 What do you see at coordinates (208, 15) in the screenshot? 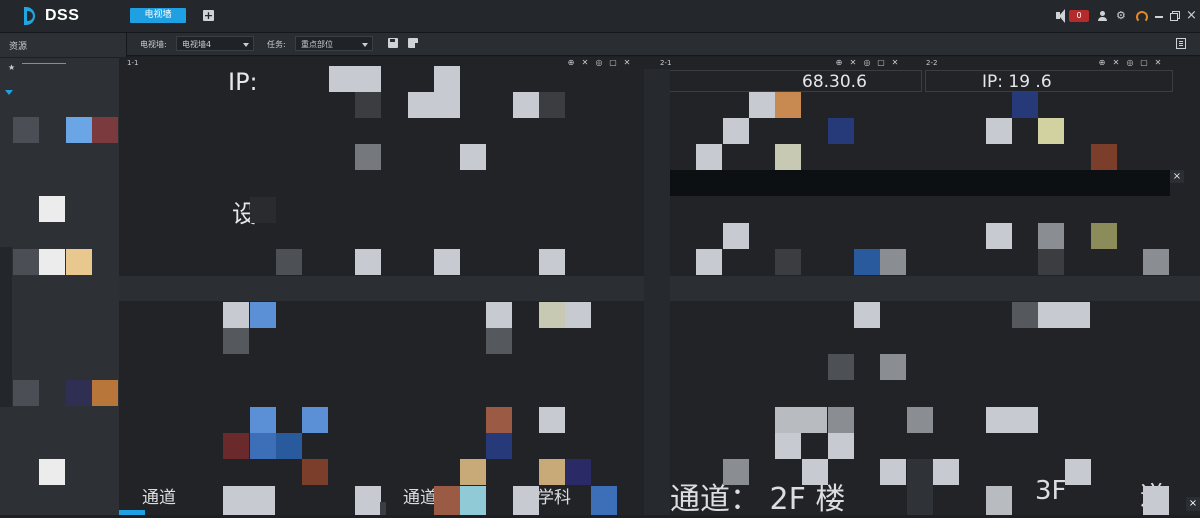
I see `add-tab-button: +` at bounding box center [208, 15].